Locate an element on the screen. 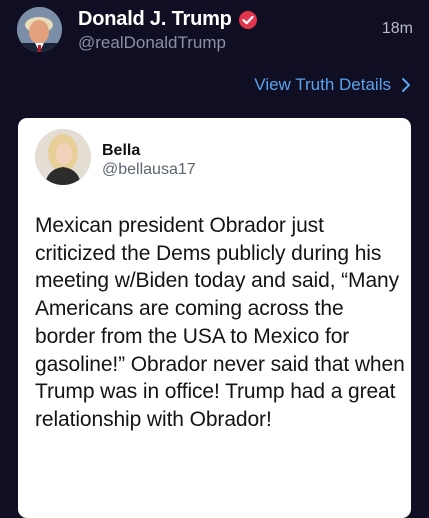 This screenshot has height=518, width=429. view-truth-details-link: View Truth Details is located at coordinates (332, 85).